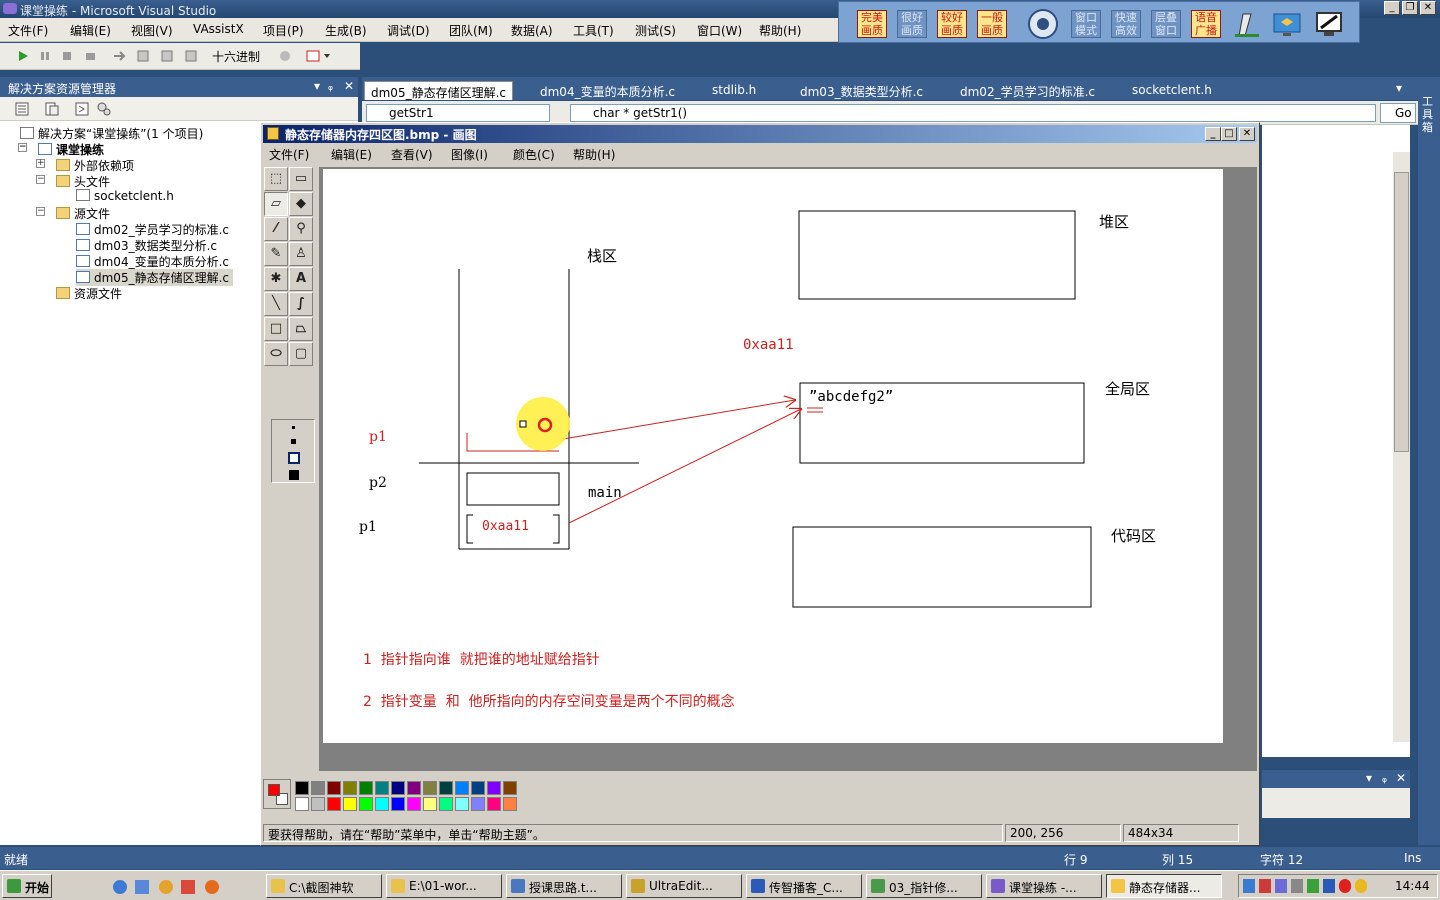 This screenshot has height=900, width=1440. What do you see at coordinates (872, 24) in the screenshot?
I see `quality-perfect-button: 完美画质` at bounding box center [872, 24].